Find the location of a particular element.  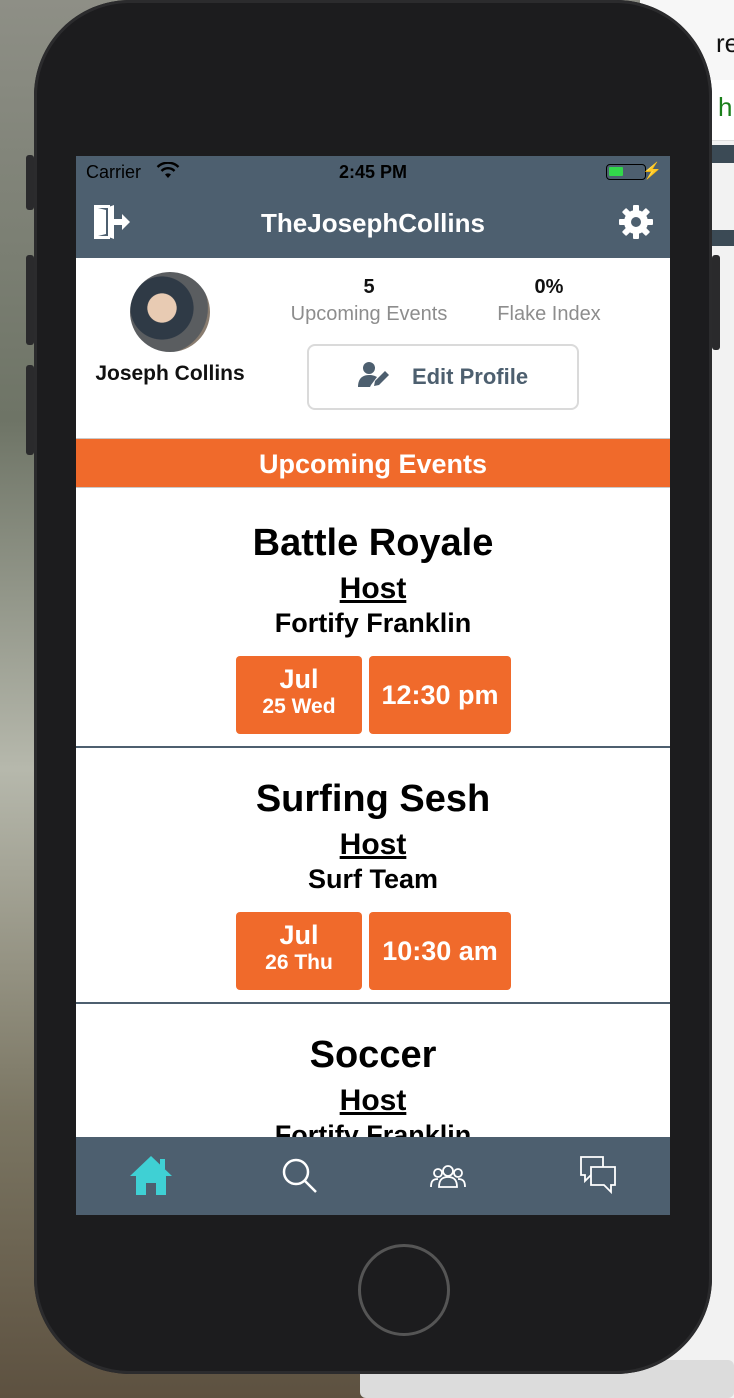

user-edit-icon is located at coordinates (373, 377).